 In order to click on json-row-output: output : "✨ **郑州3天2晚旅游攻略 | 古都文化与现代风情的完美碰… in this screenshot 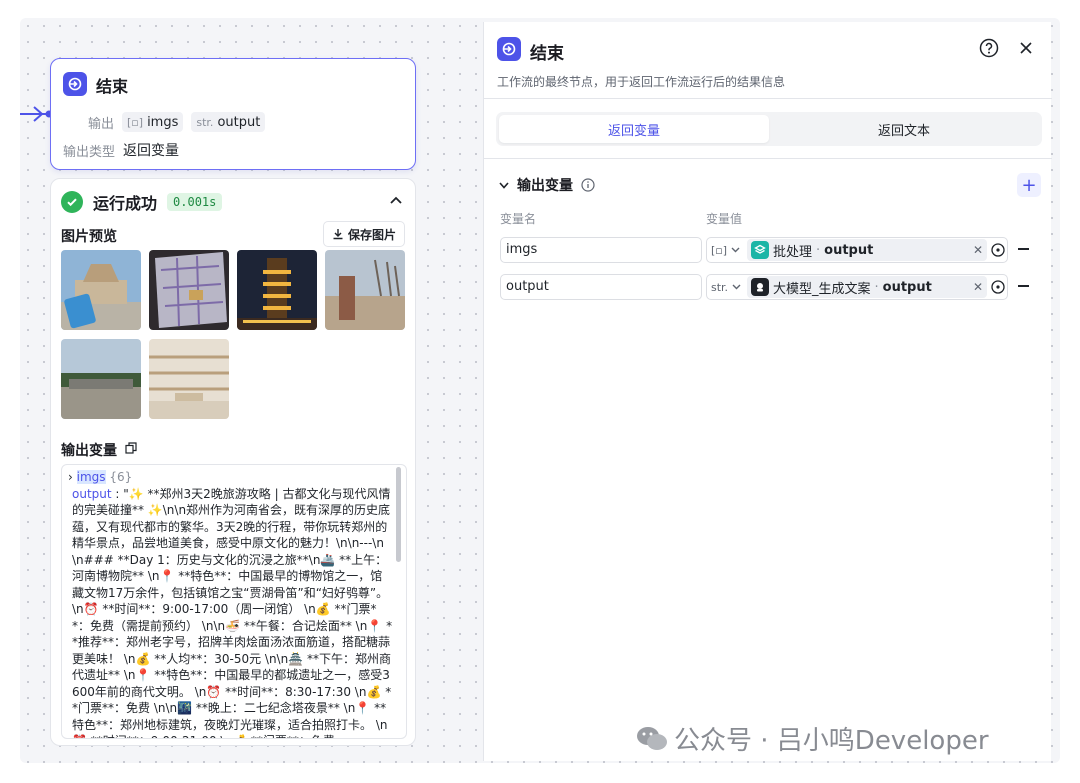, I will do `click(231, 612)`.